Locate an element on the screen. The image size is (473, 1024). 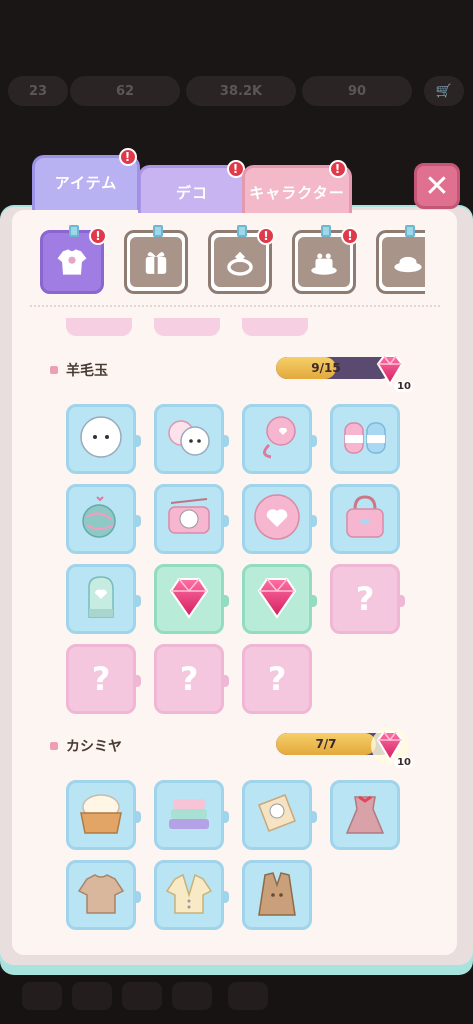
ring-icon is located at coordinates (240, 262).